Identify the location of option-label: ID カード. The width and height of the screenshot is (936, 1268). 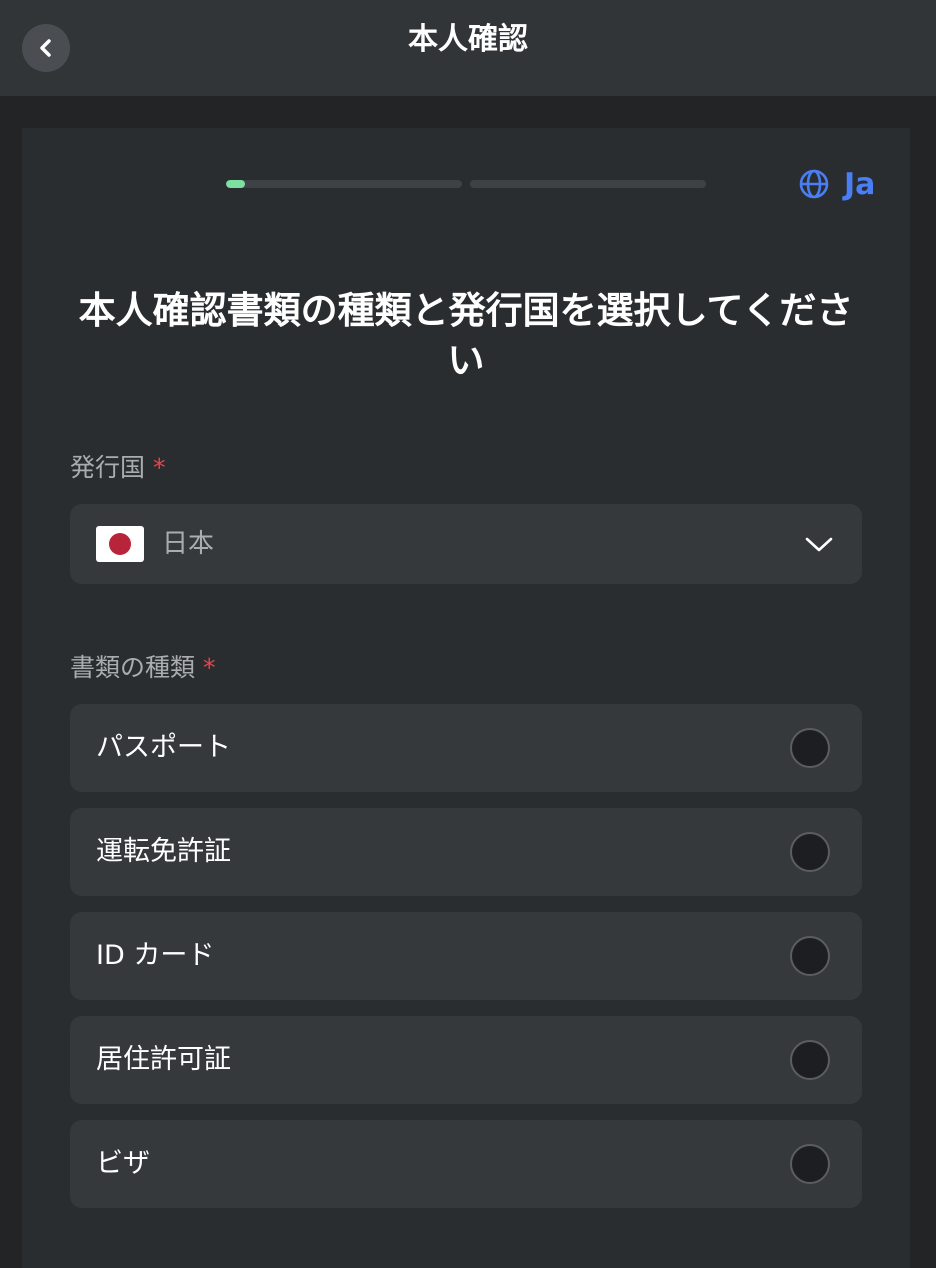
(155, 955).